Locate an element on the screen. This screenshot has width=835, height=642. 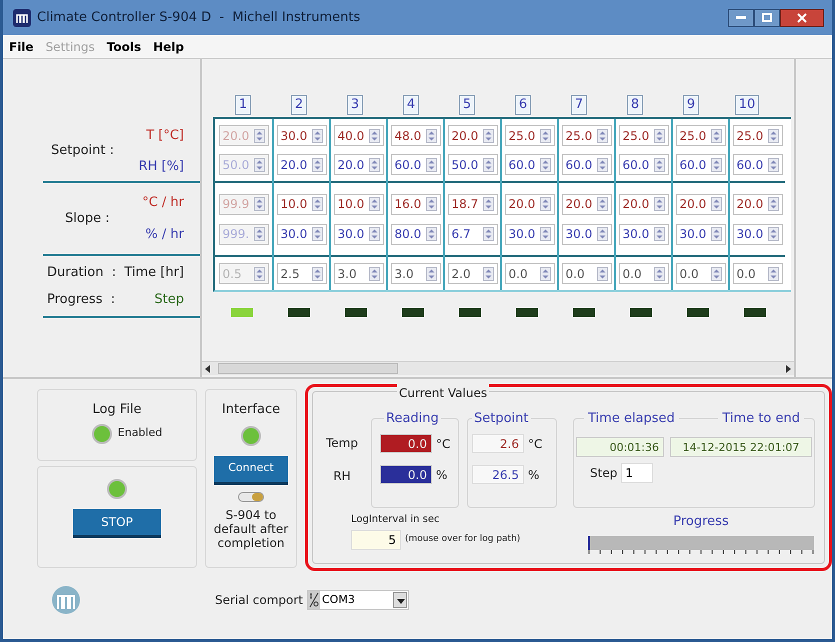
scroll-right-arrow-icon is located at coordinates (788, 368).